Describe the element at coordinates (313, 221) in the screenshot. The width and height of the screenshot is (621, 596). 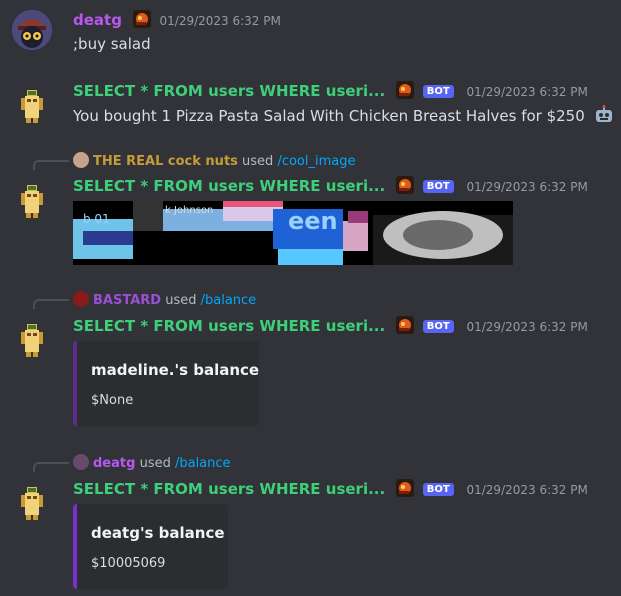
I see `svg-text: een` at that location.